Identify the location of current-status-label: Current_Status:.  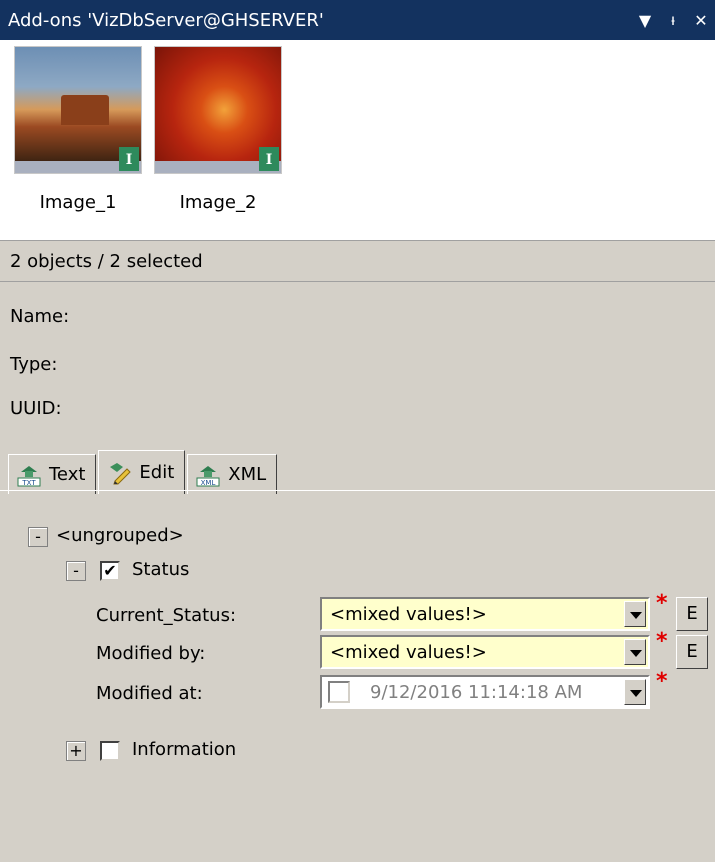
(166, 615).